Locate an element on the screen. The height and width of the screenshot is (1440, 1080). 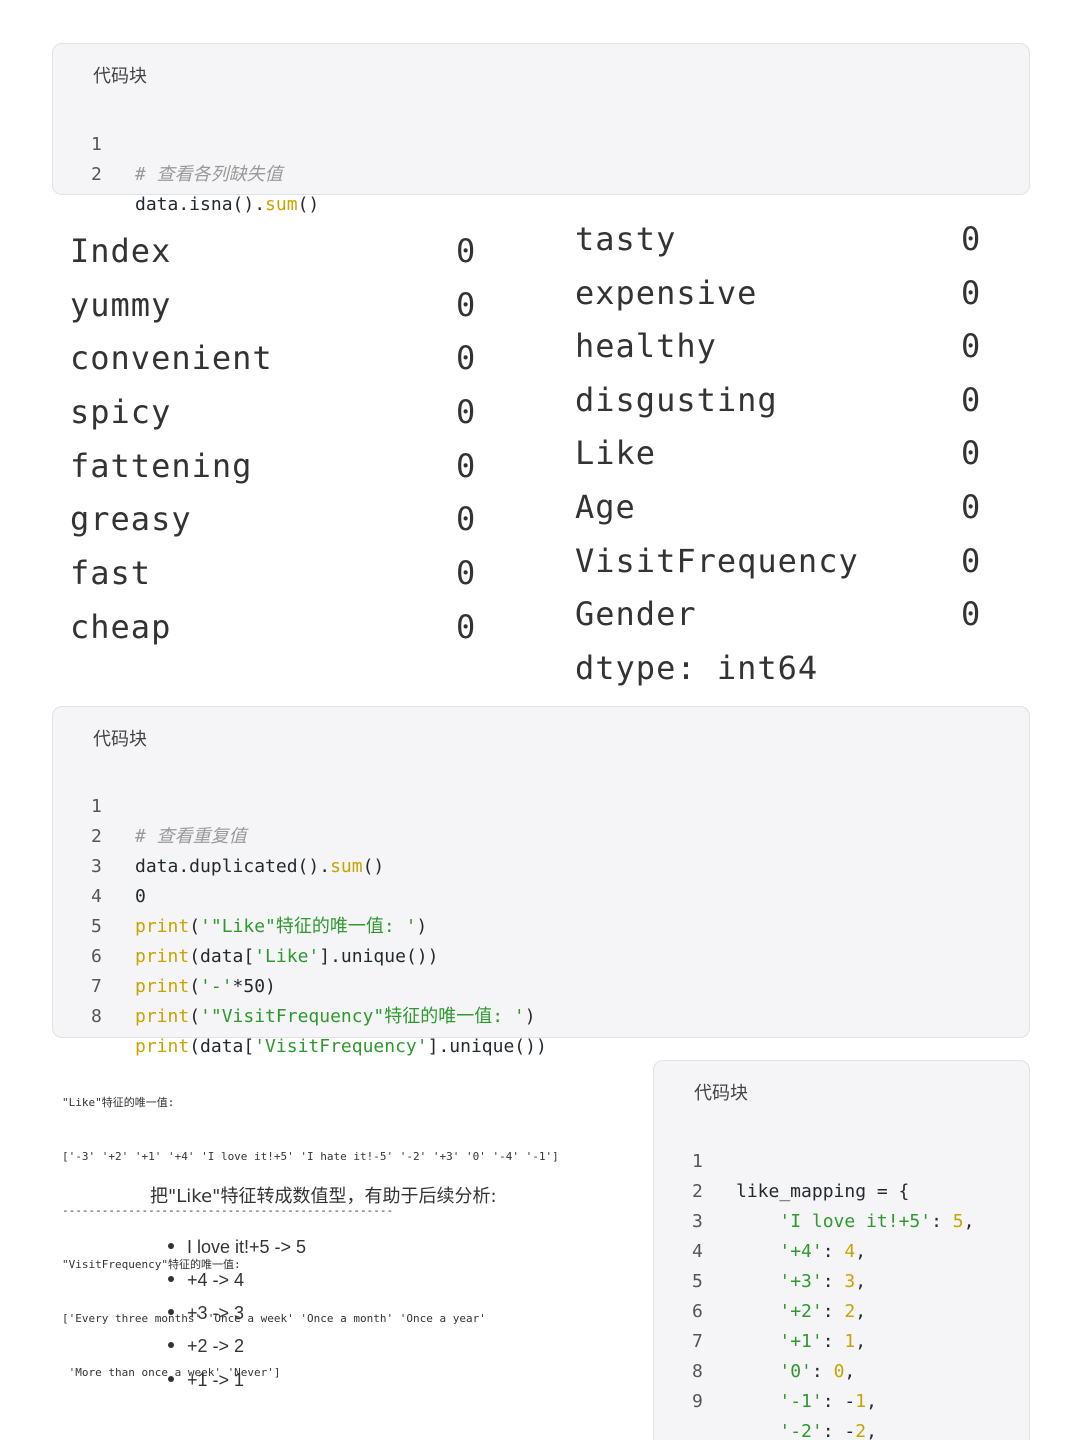
column-name: expensive is located at coordinates (666, 293).